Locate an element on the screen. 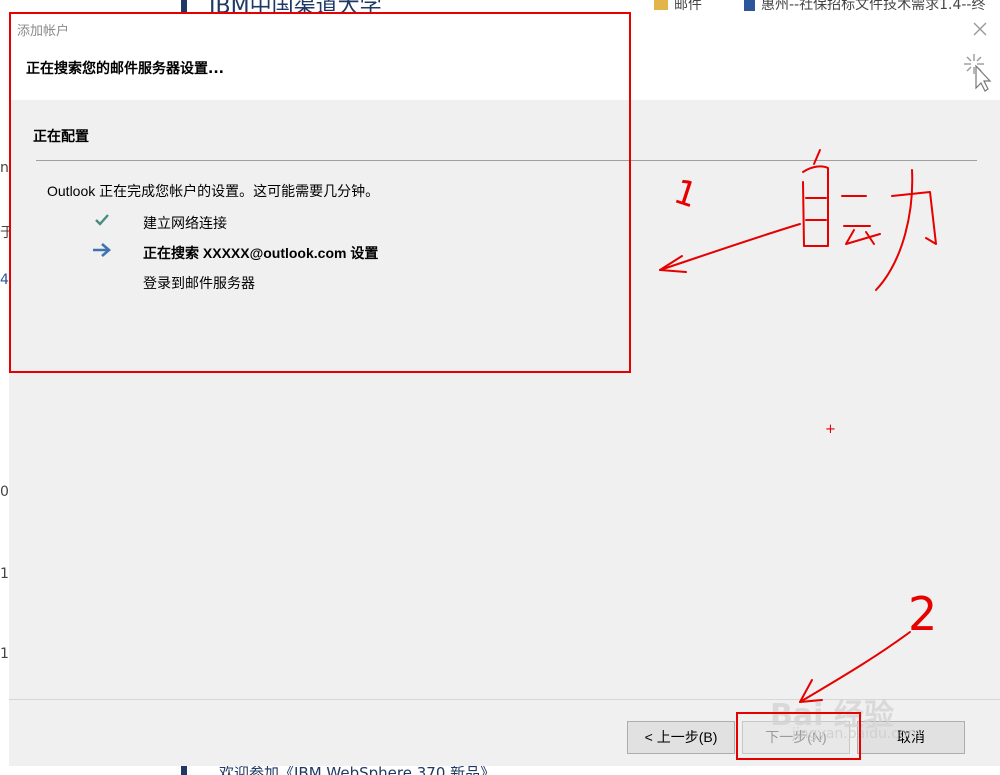  folder-icon is located at coordinates (661, 5).